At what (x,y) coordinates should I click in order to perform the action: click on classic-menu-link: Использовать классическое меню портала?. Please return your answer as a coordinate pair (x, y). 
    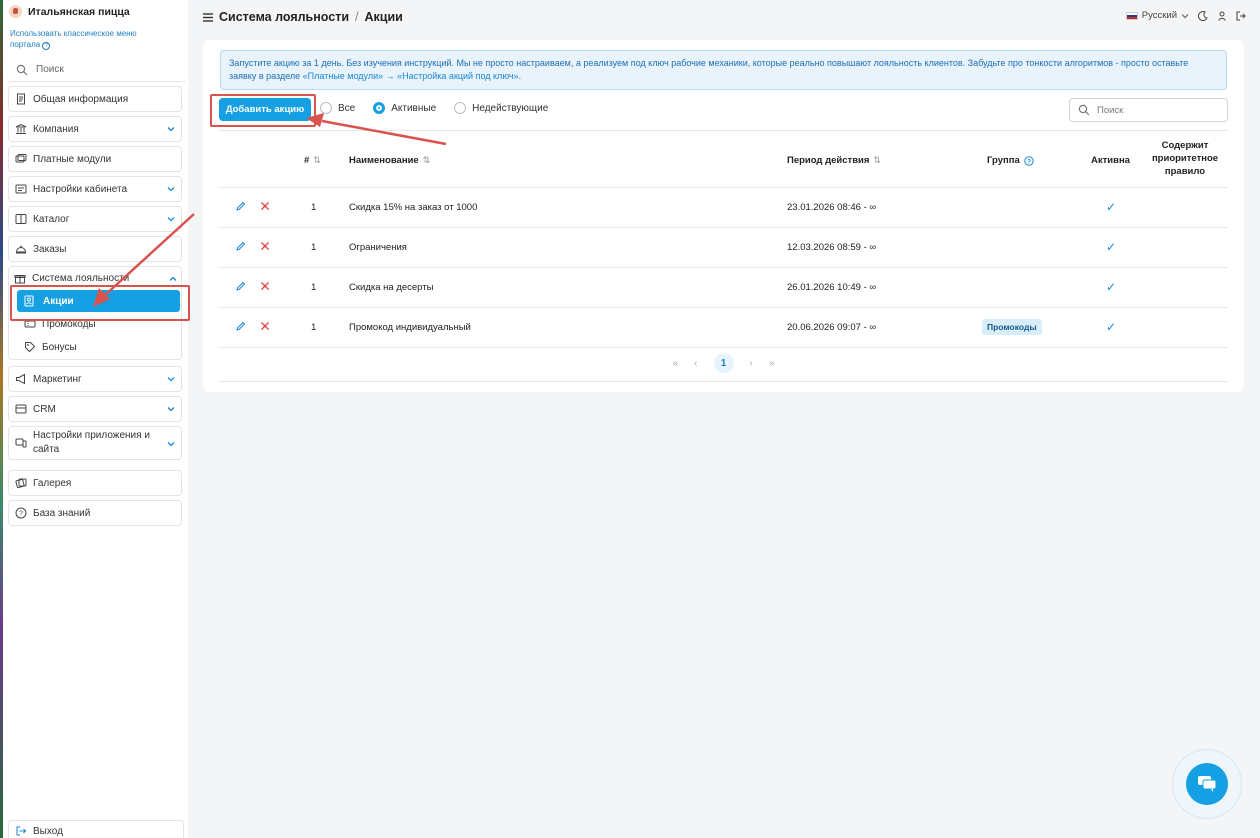
    Looking at the image, I should click on (80, 39).